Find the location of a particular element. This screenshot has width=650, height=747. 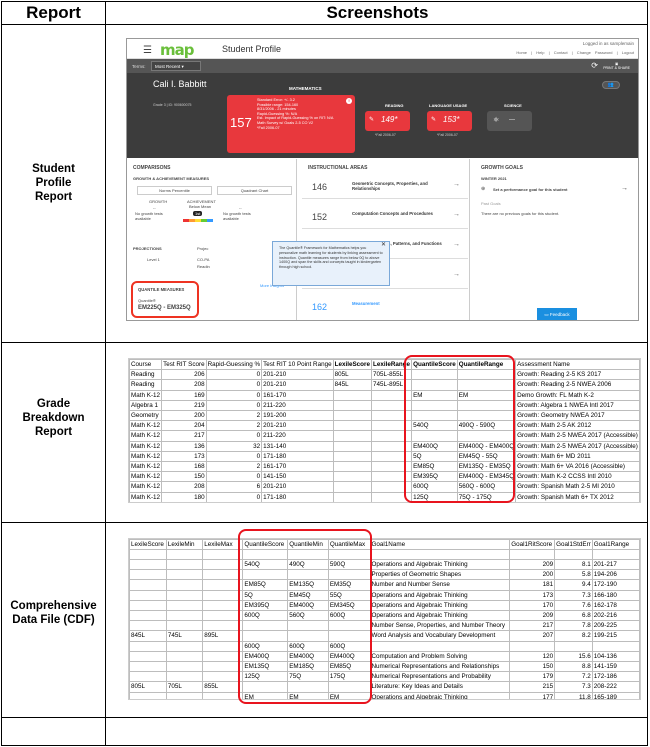

set-goal-link: Set a performance goal for this student is located at coordinates (530, 189).